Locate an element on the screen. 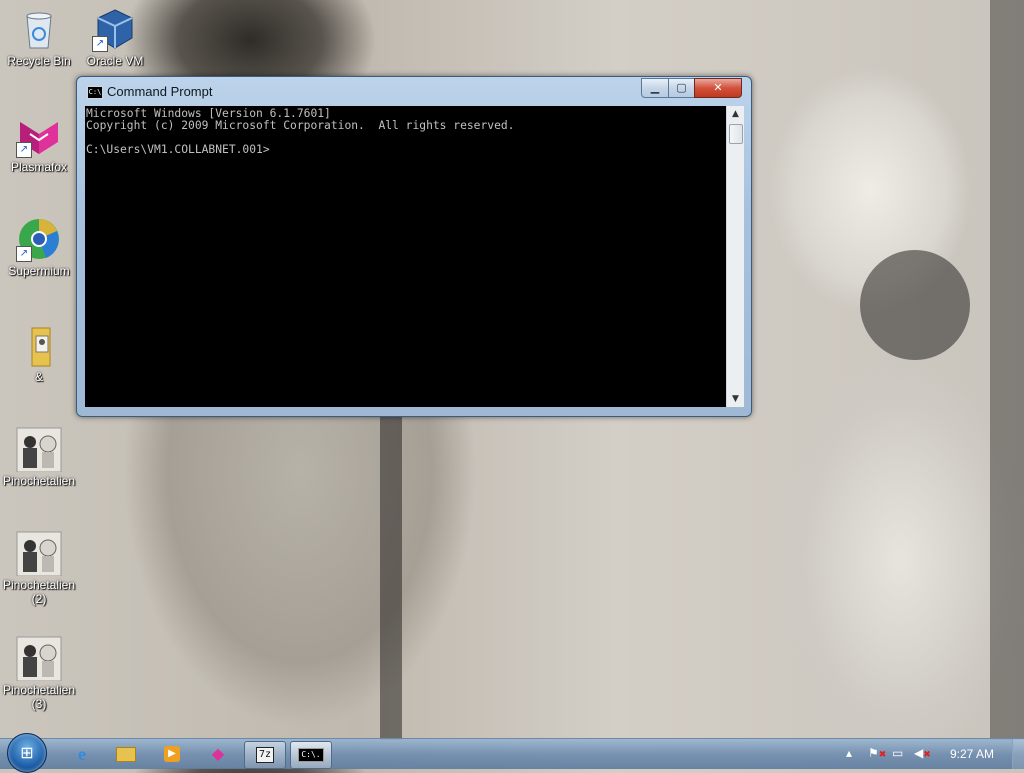  command-prompt-icon: C:\ is located at coordinates (95, 92).